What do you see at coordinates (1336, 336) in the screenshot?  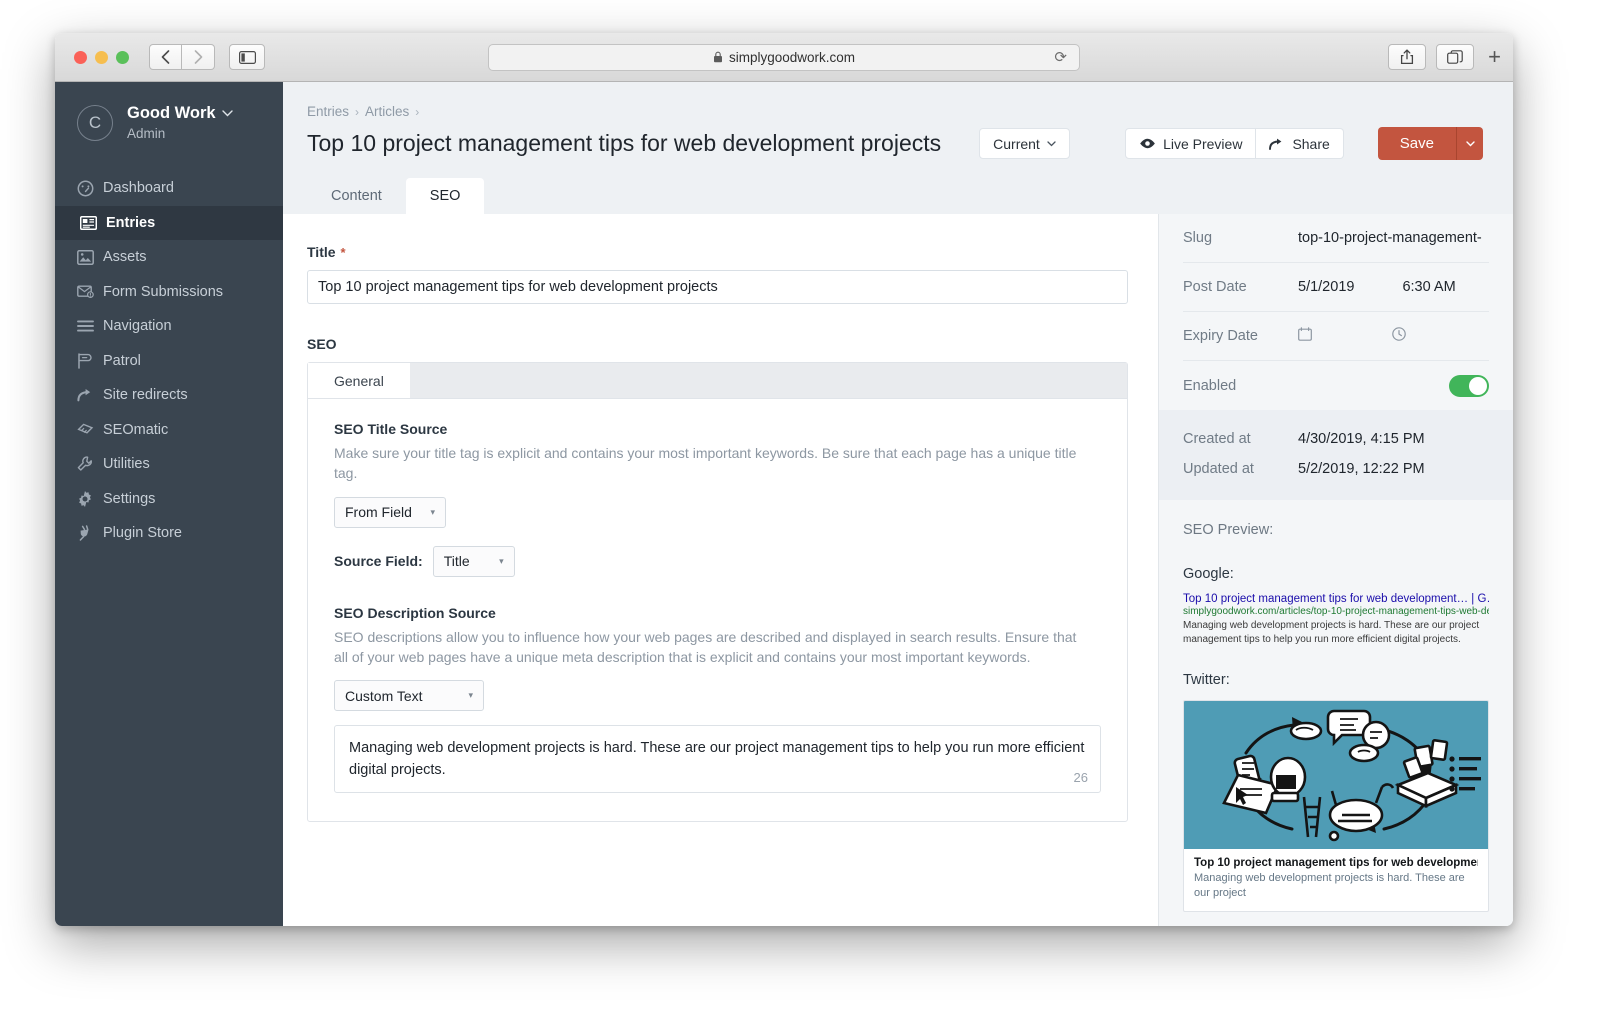 I see `meta-row-expiry-date: Expiry Date` at bounding box center [1336, 336].